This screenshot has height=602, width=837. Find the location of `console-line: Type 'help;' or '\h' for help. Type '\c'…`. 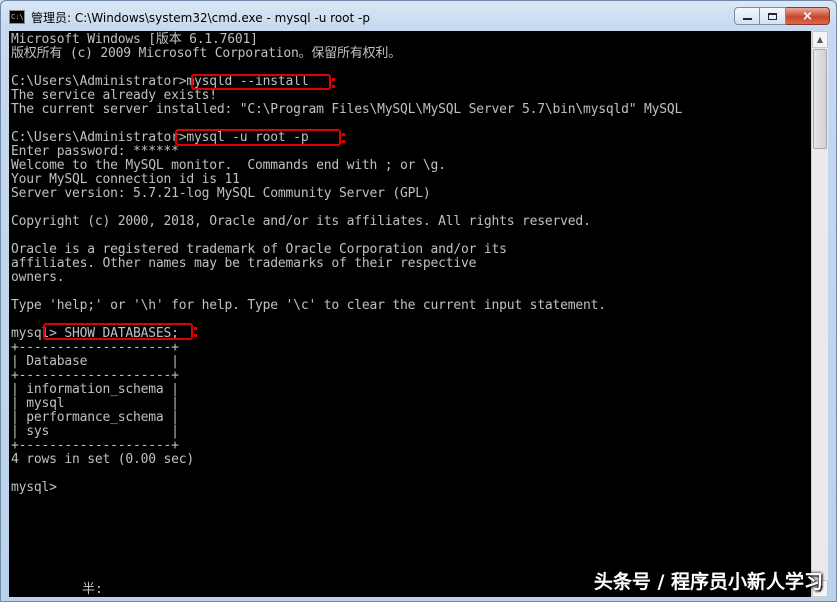

console-line: Type 'help;' or '\h' for help. Type '\c'… is located at coordinates (308, 305).